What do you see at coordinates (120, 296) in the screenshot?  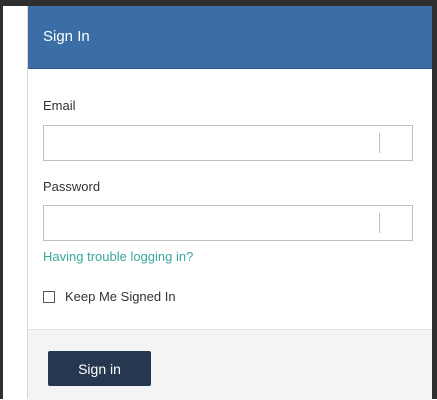 I see `keep-signed-in-label: Keep Me Signed In` at bounding box center [120, 296].